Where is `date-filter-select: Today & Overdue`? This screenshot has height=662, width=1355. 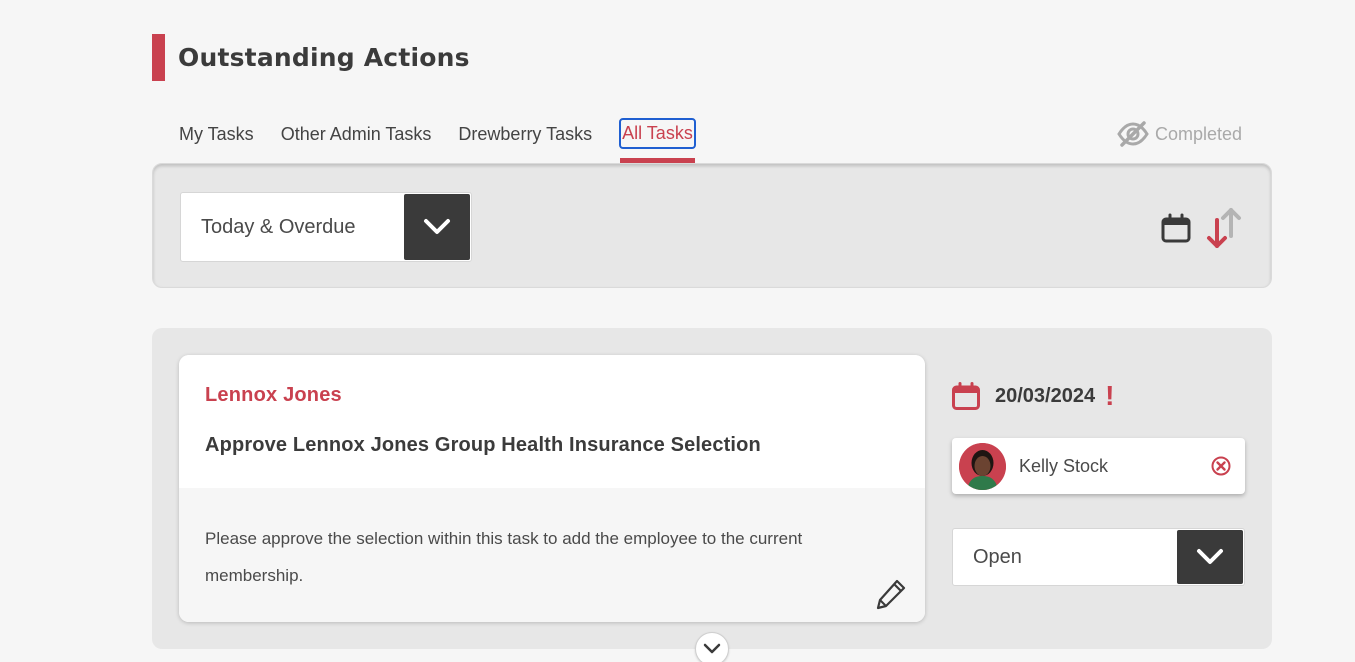 date-filter-select: Today & Overdue is located at coordinates (326, 227).